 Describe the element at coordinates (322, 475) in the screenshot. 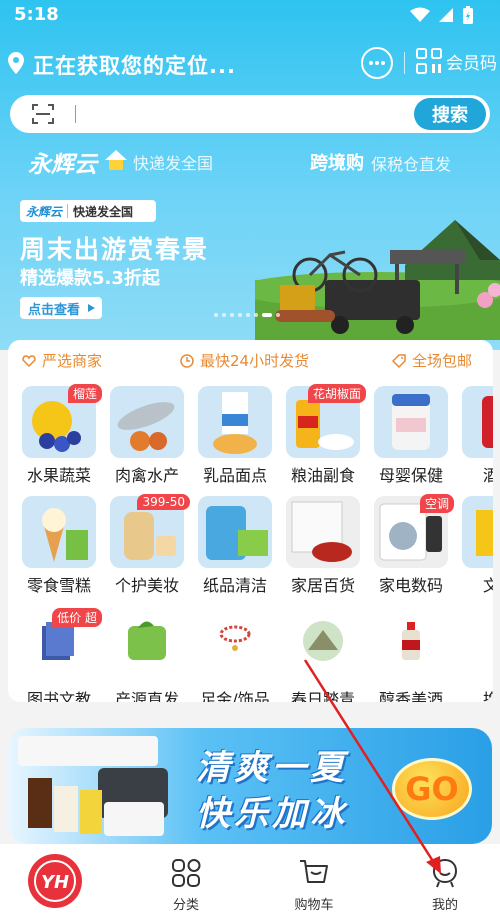

I see `category-label: 粮油副食` at that location.